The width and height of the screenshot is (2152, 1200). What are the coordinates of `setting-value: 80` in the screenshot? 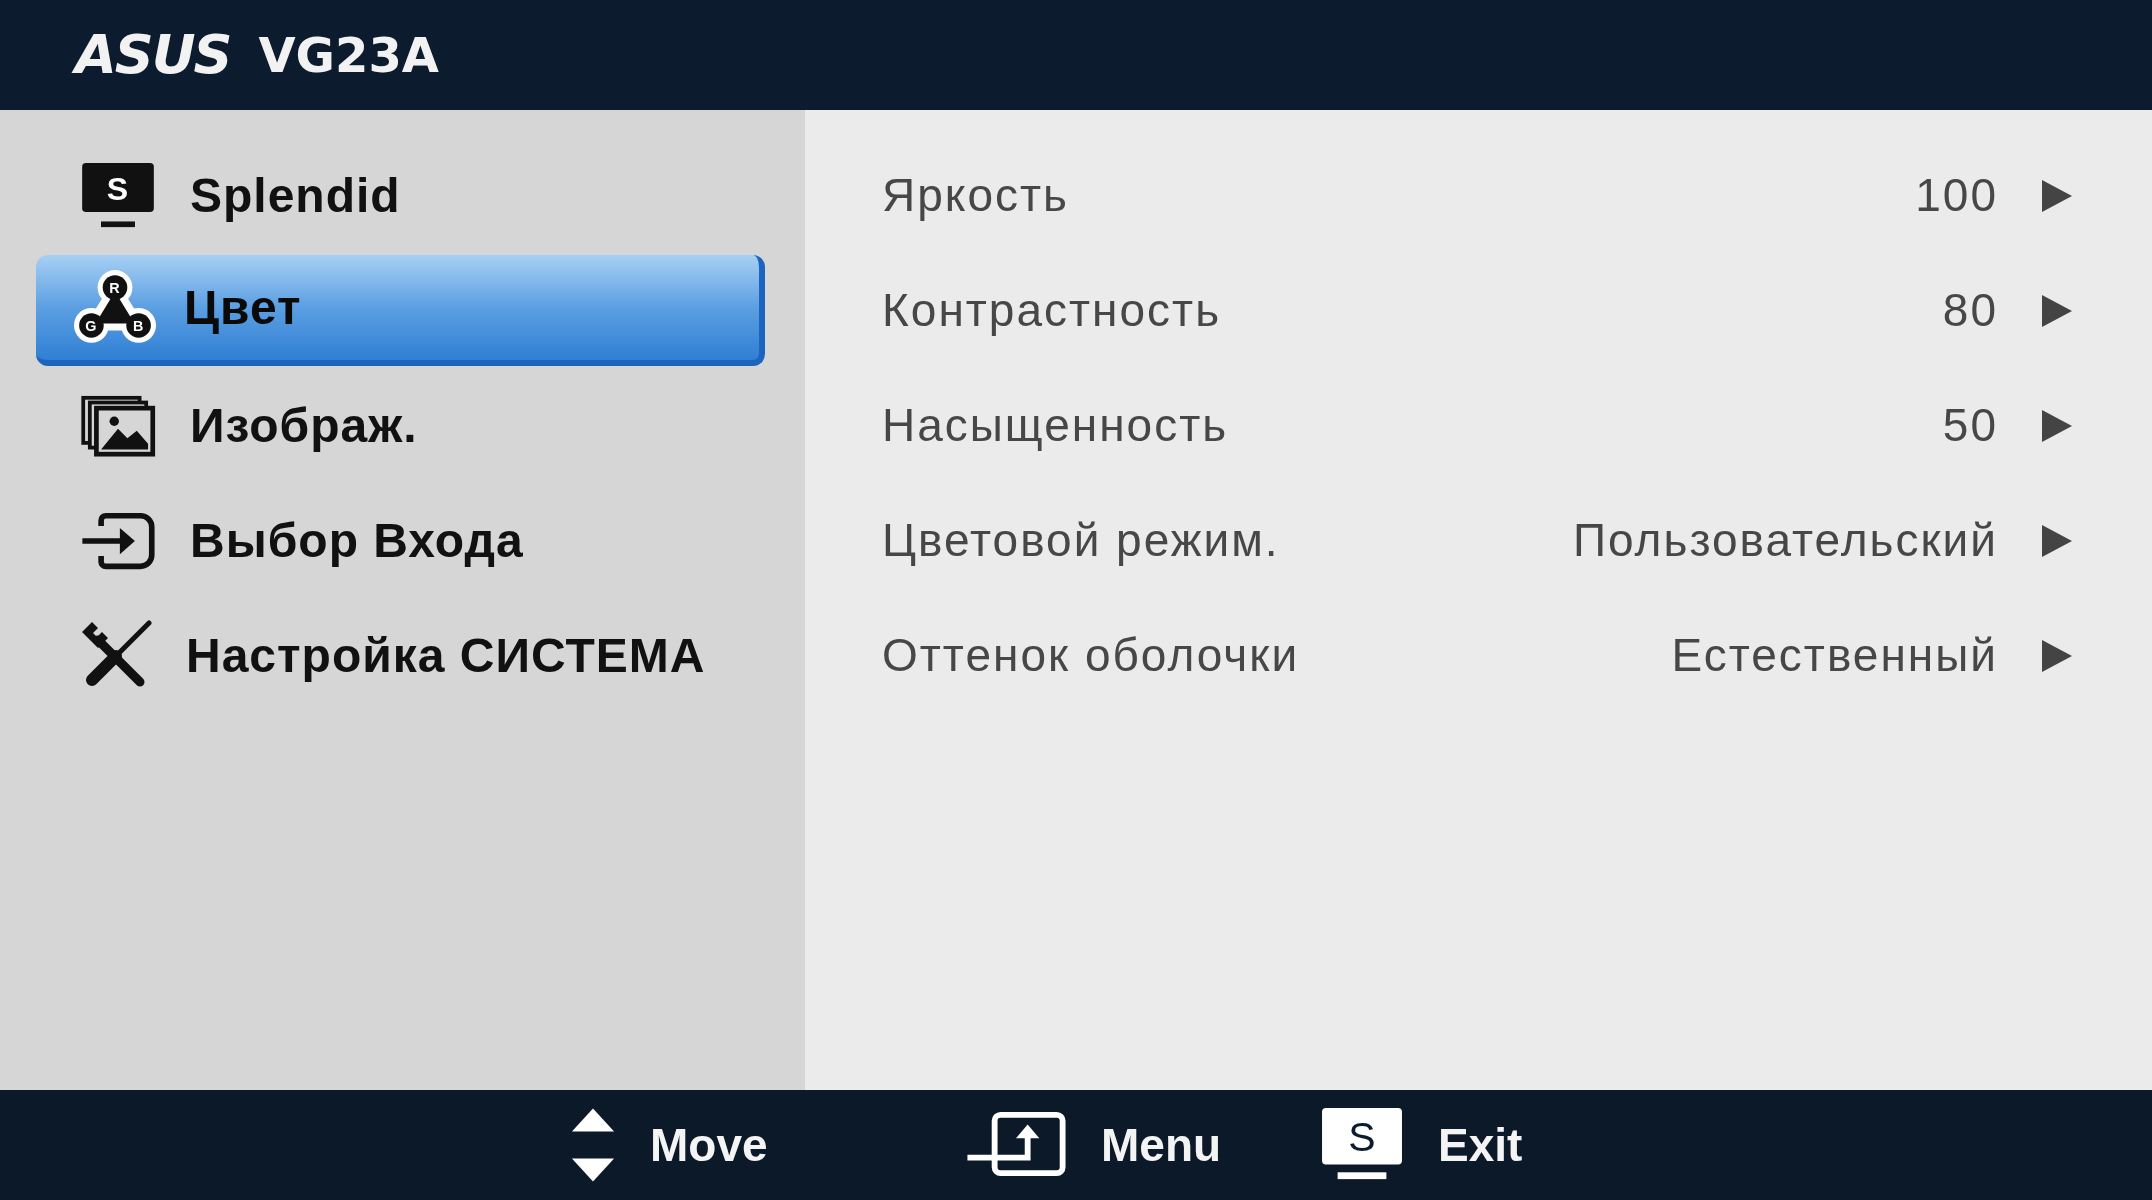 It's located at (1970, 310).